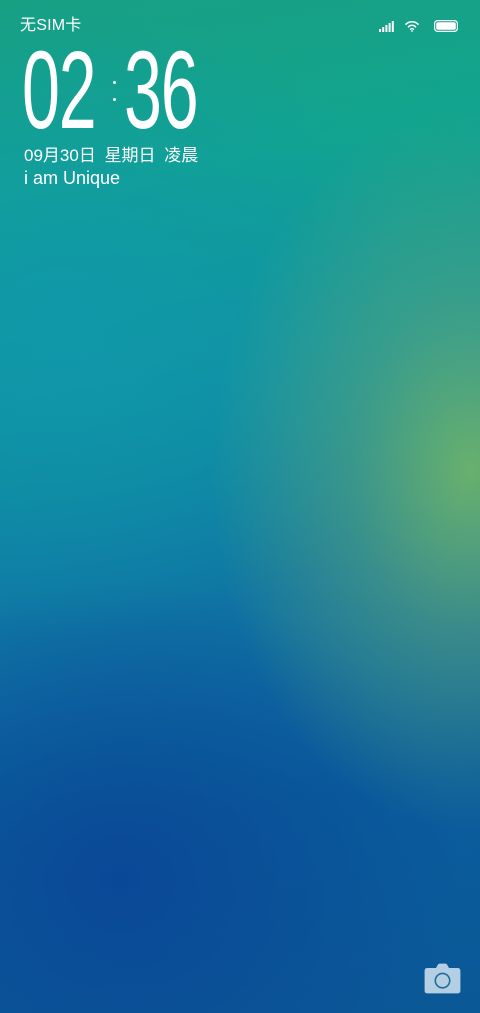 Image resolution: width=480 pixels, height=1013 pixels. What do you see at coordinates (446, 26) in the screenshot?
I see `battery-icon` at bounding box center [446, 26].